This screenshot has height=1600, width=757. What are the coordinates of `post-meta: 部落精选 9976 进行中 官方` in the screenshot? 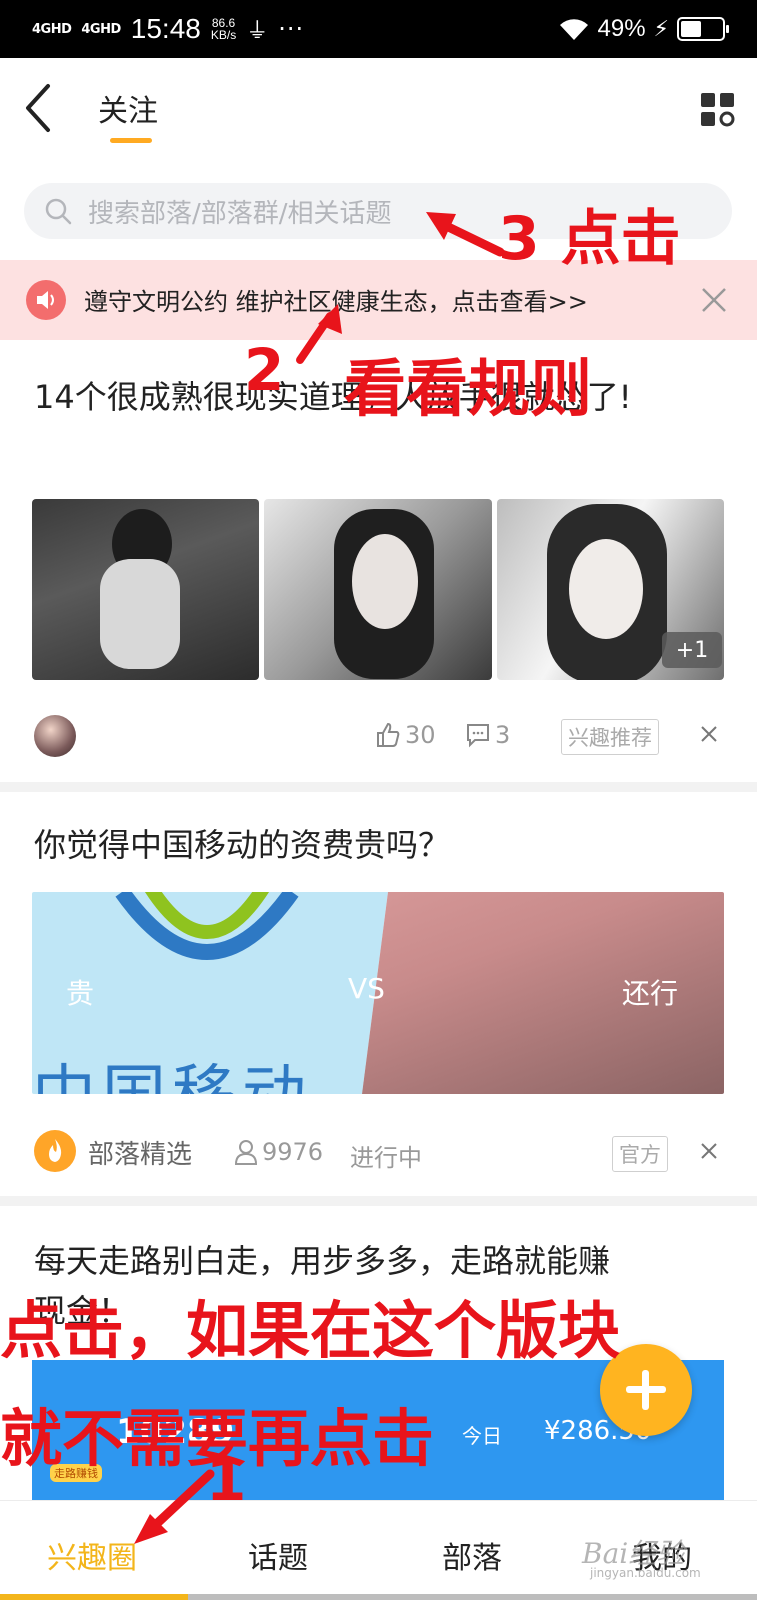 It's located at (378, 1153).